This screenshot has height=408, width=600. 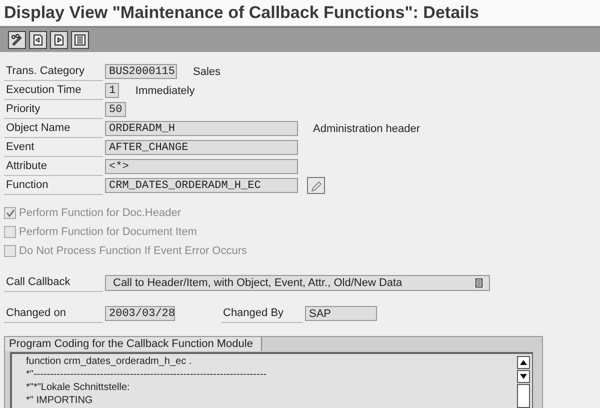 I want to click on scroll-down-button, so click(x=523, y=376).